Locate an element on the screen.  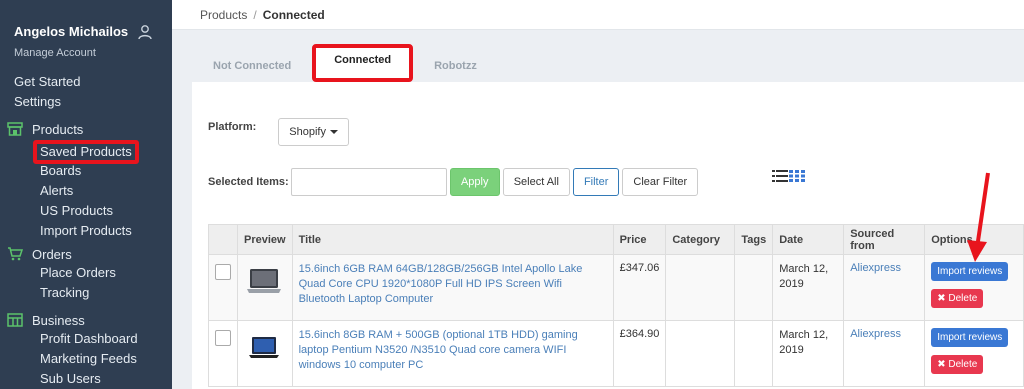
nav-marketing-feeds: Marketing Feeds is located at coordinates (89, 360).